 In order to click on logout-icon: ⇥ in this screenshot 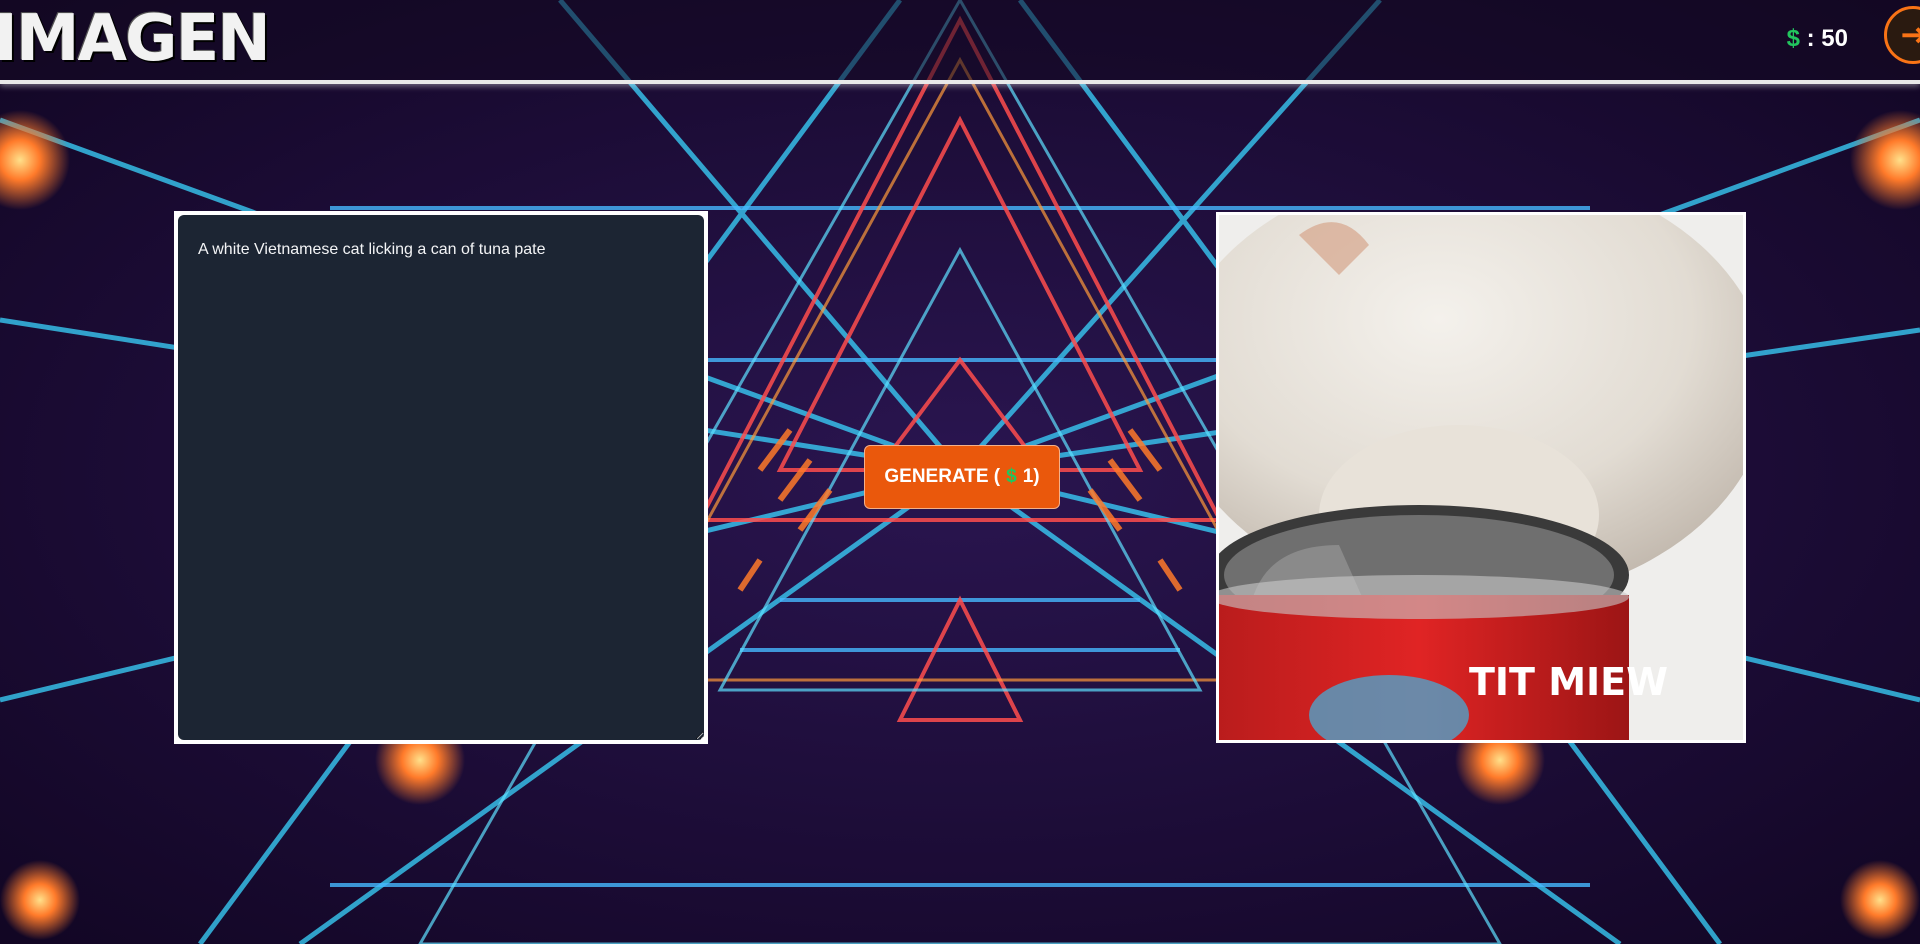, I will do `click(1910, 35)`.